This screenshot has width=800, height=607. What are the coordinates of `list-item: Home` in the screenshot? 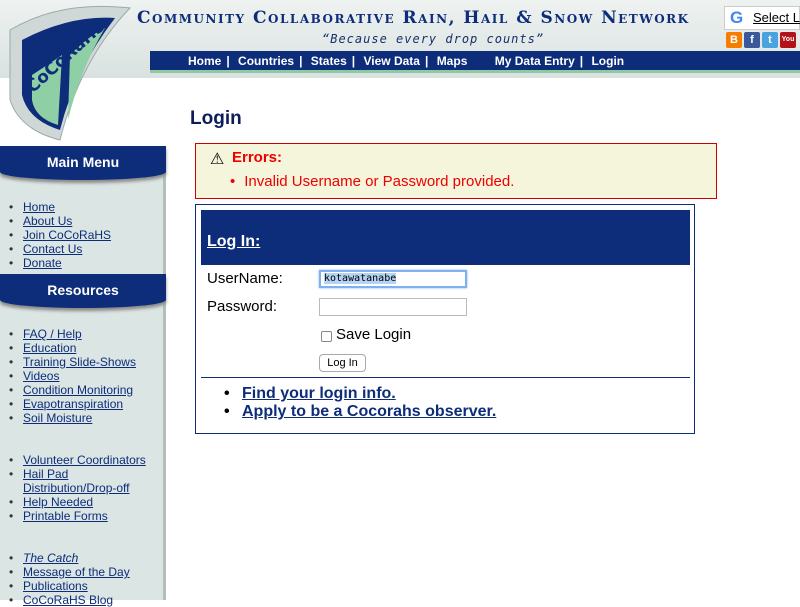 It's located at (60, 207).